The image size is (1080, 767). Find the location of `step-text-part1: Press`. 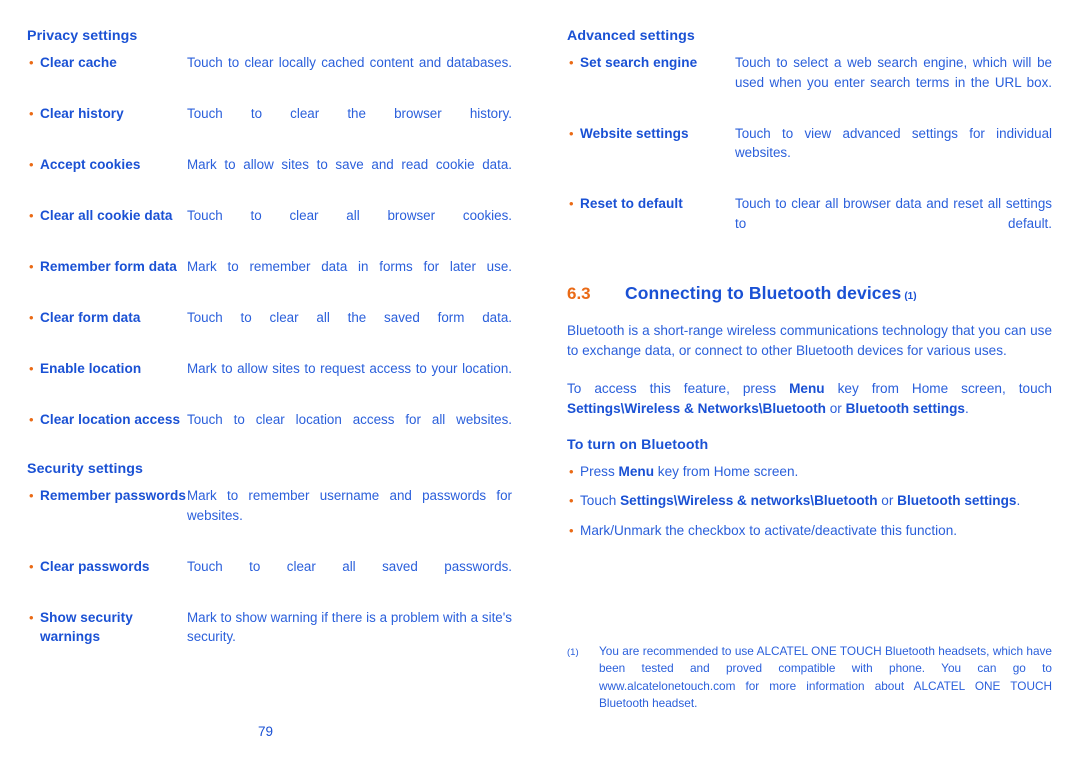

step-text-part1: Press is located at coordinates (599, 471).